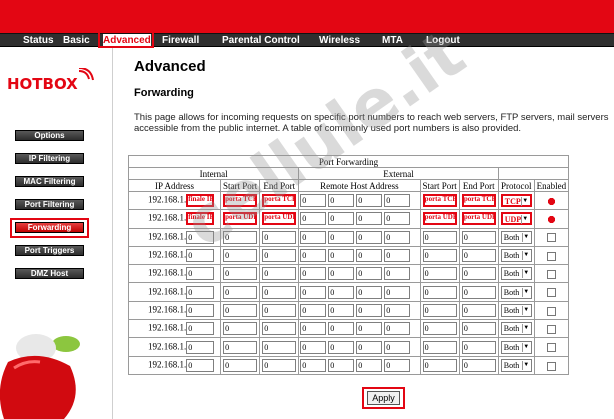  Describe the element at coordinates (180, 40) in the screenshot. I see `nav-firewall: Firewall` at that location.